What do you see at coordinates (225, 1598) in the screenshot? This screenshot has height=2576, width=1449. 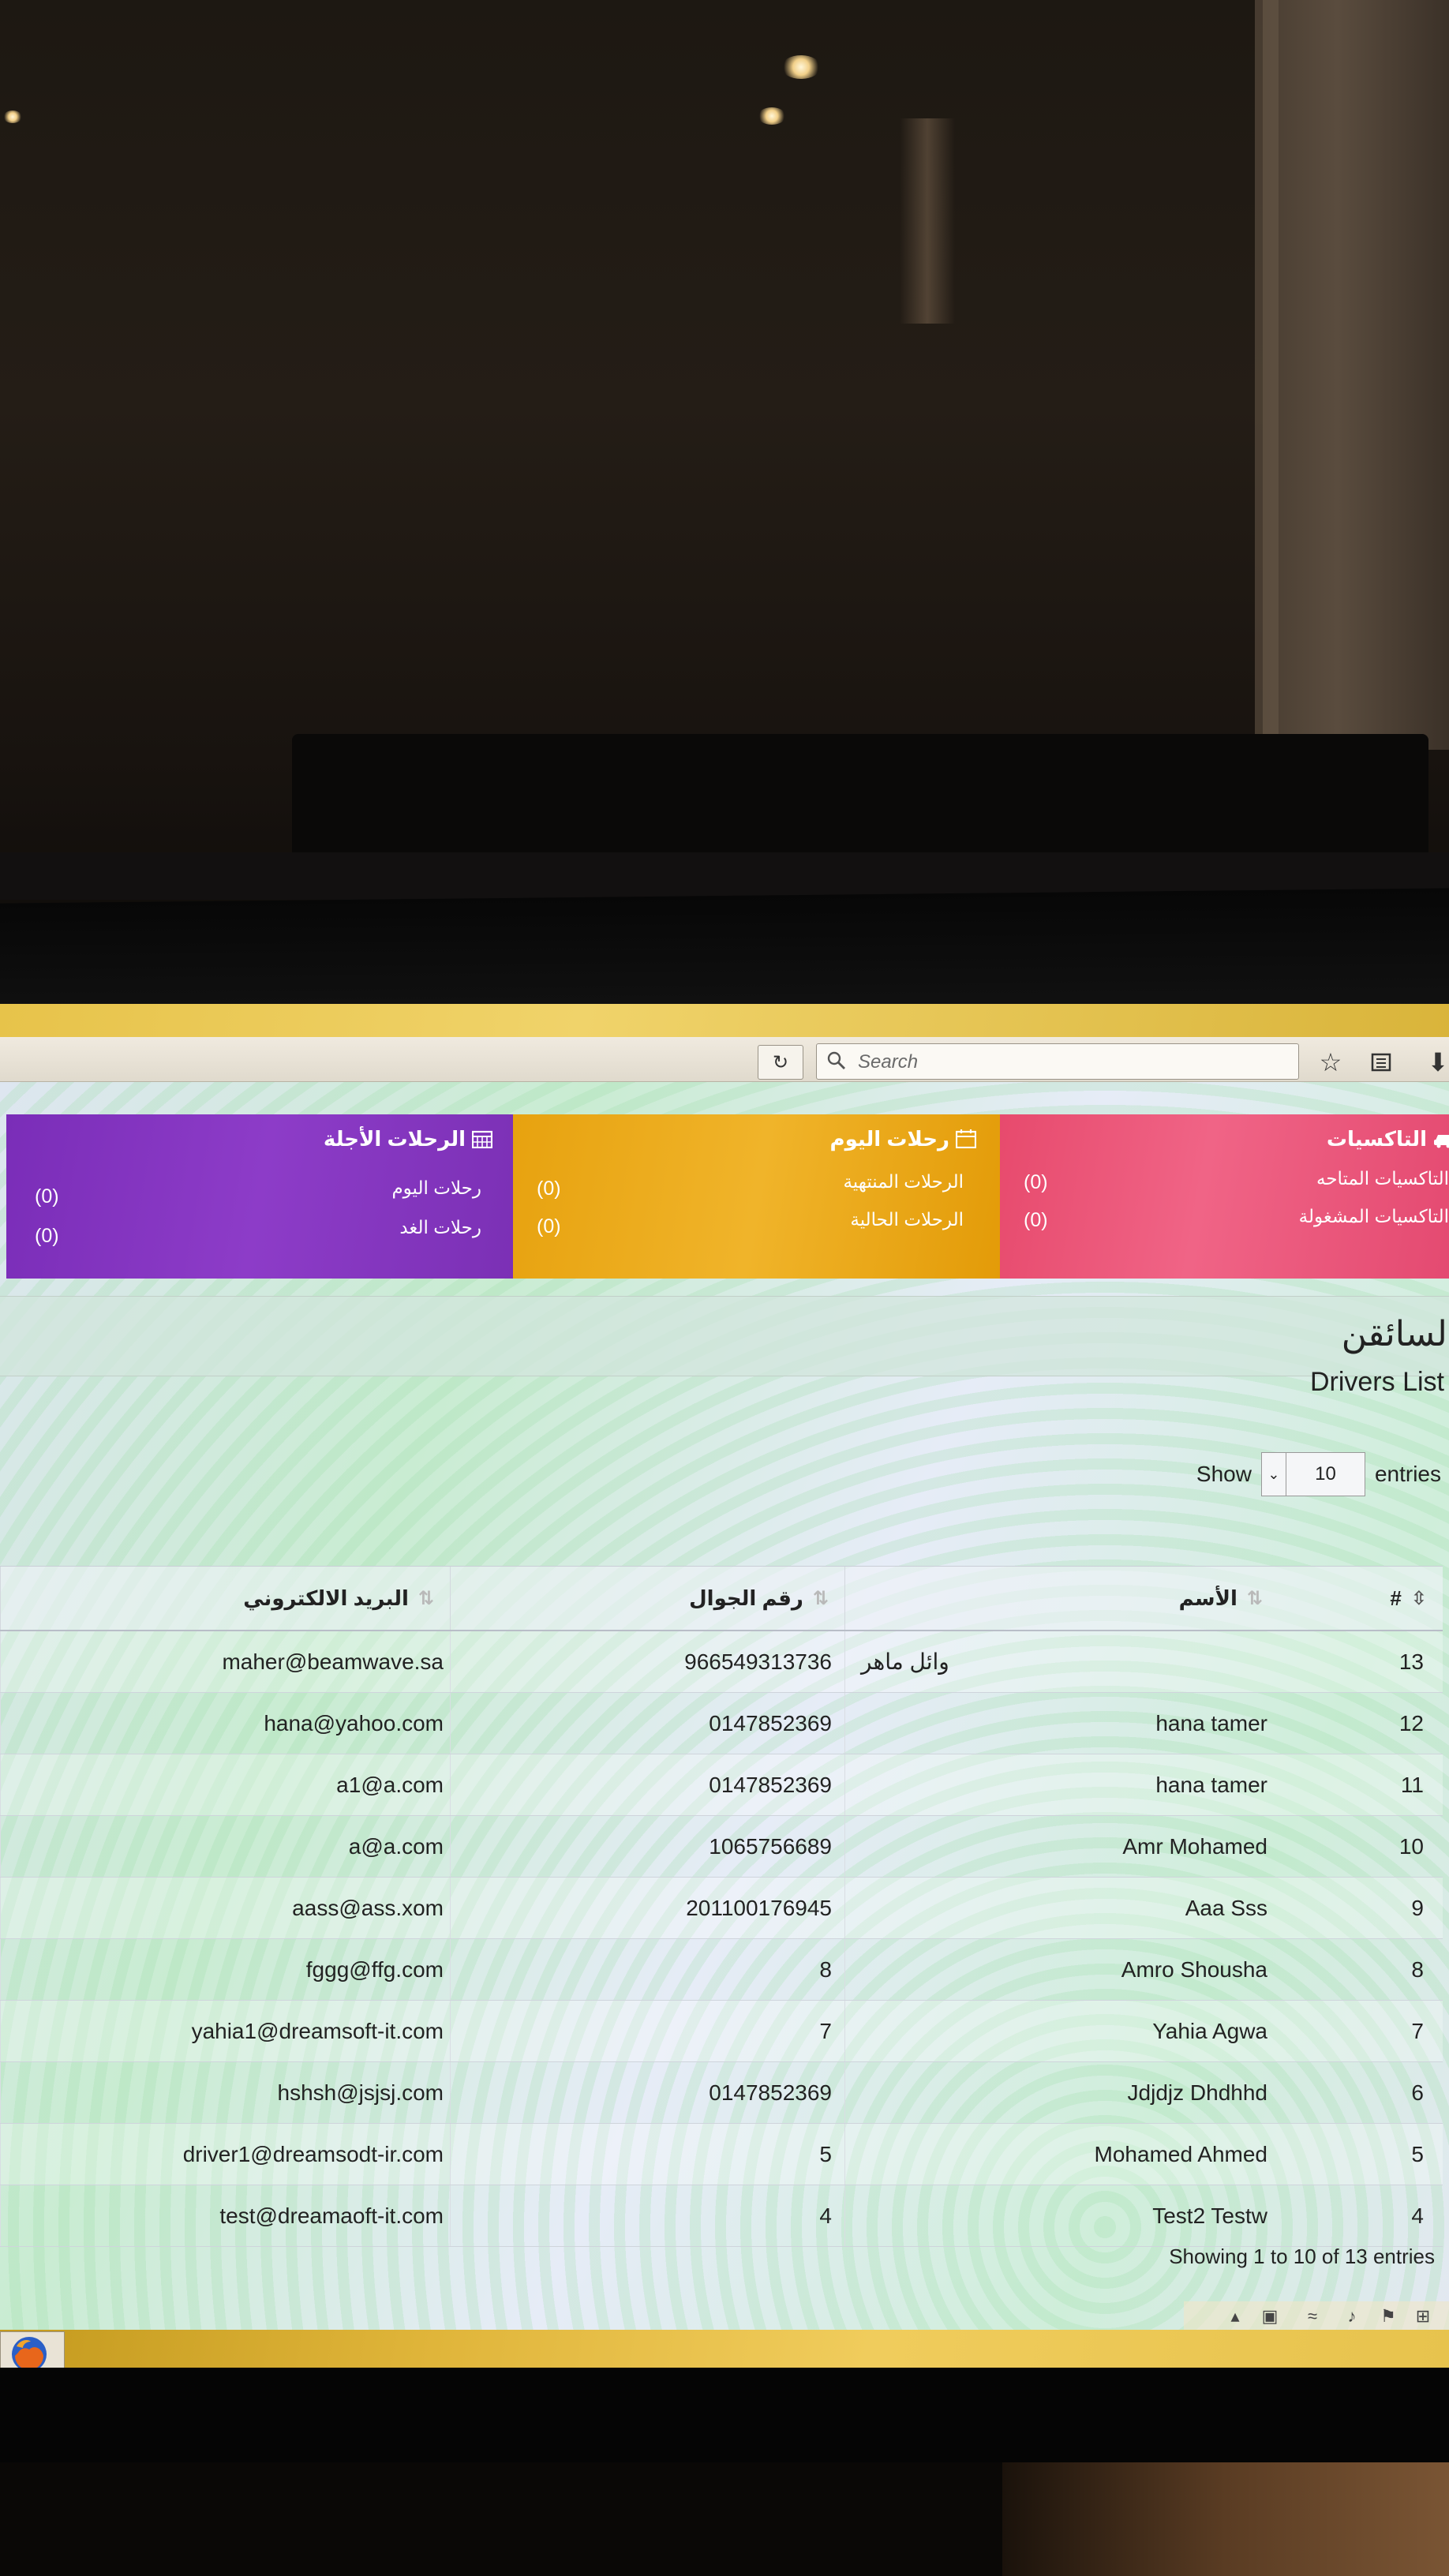 I see `column-header-email: ⇅ البريد الالكتروني` at bounding box center [225, 1598].